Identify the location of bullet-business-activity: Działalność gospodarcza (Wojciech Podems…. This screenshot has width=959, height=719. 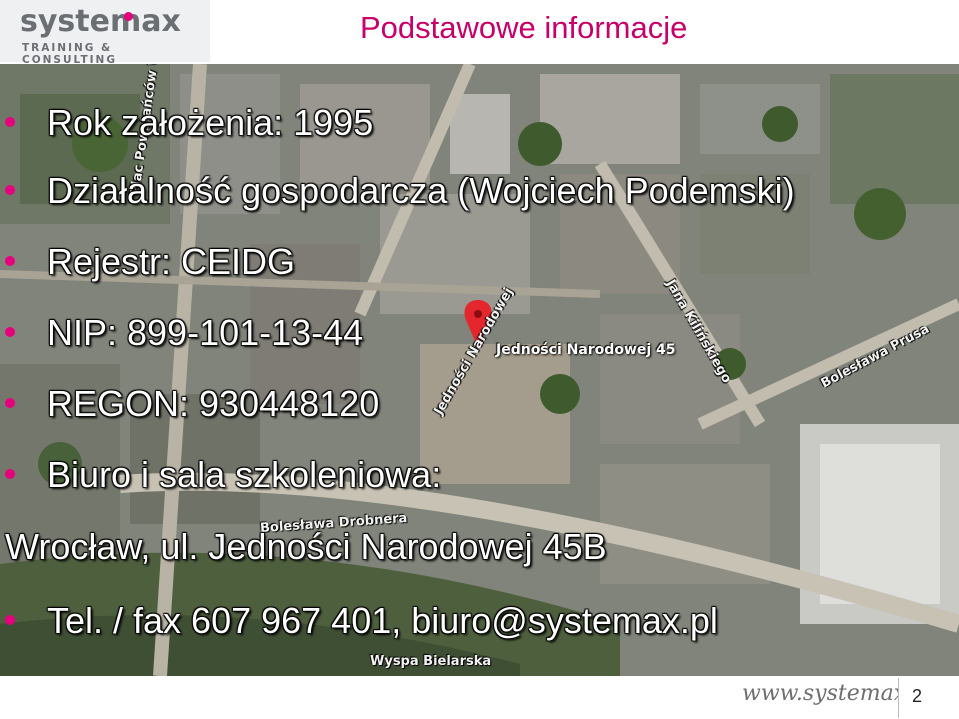
(421, 190).